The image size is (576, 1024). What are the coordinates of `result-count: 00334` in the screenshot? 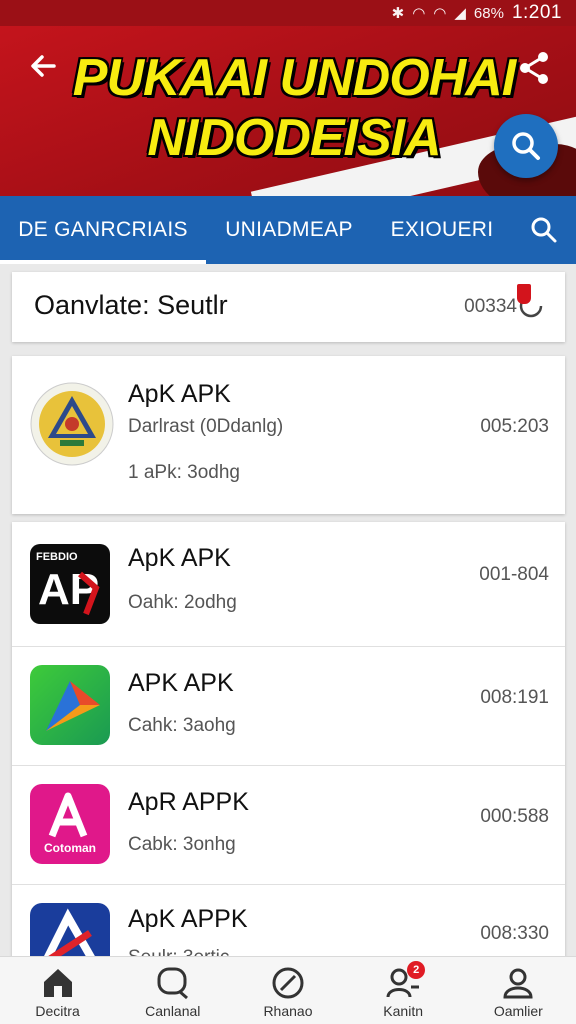 It's located at (490, 306).